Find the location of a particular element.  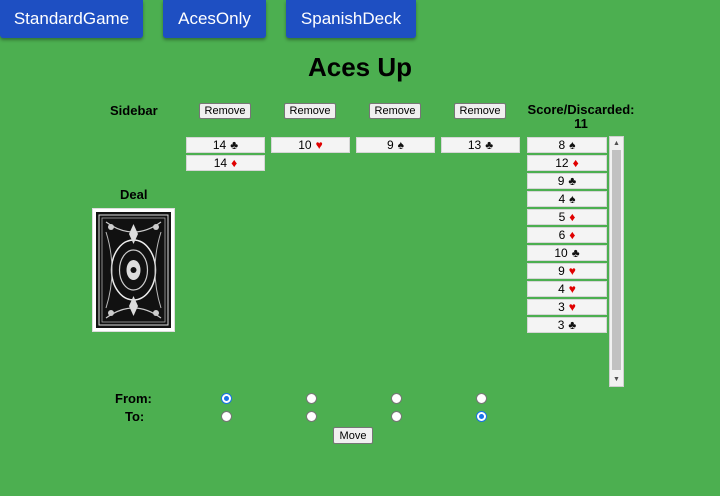

card-back-pattern-icon is located at coordinates (133, 270).